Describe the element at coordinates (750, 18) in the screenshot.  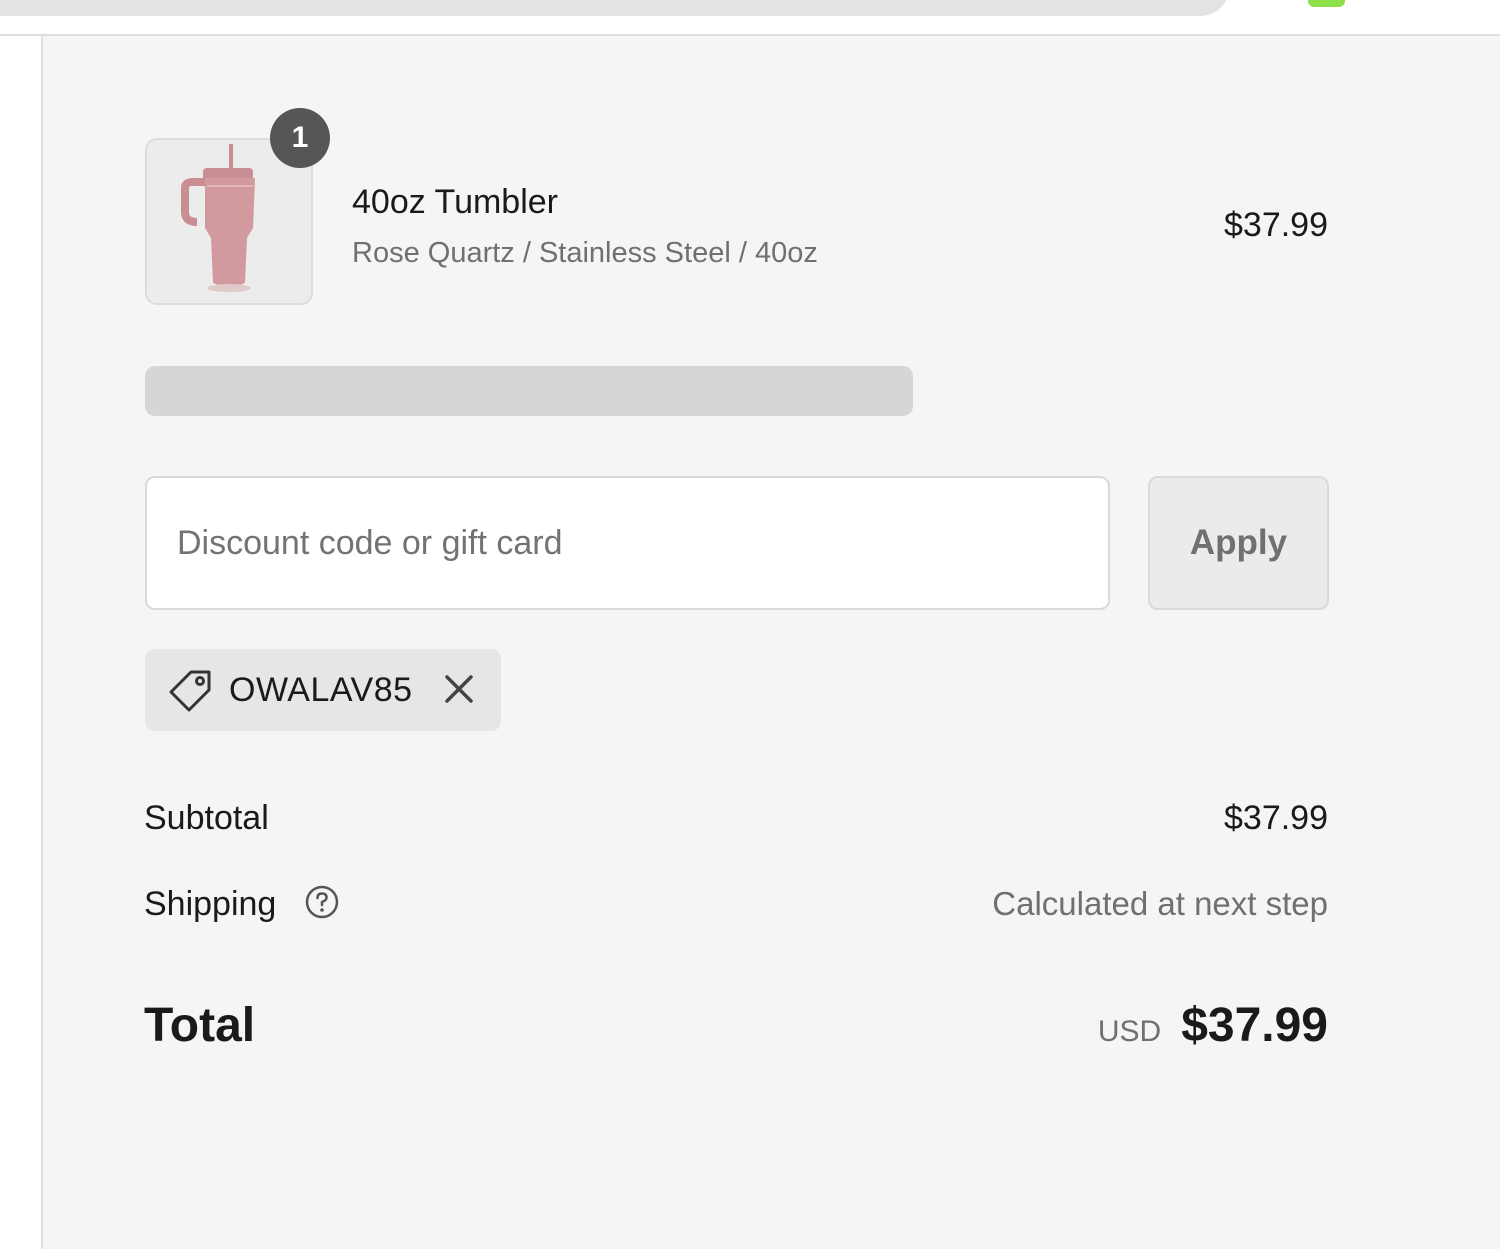
I see `browser-top-bar` at that location.